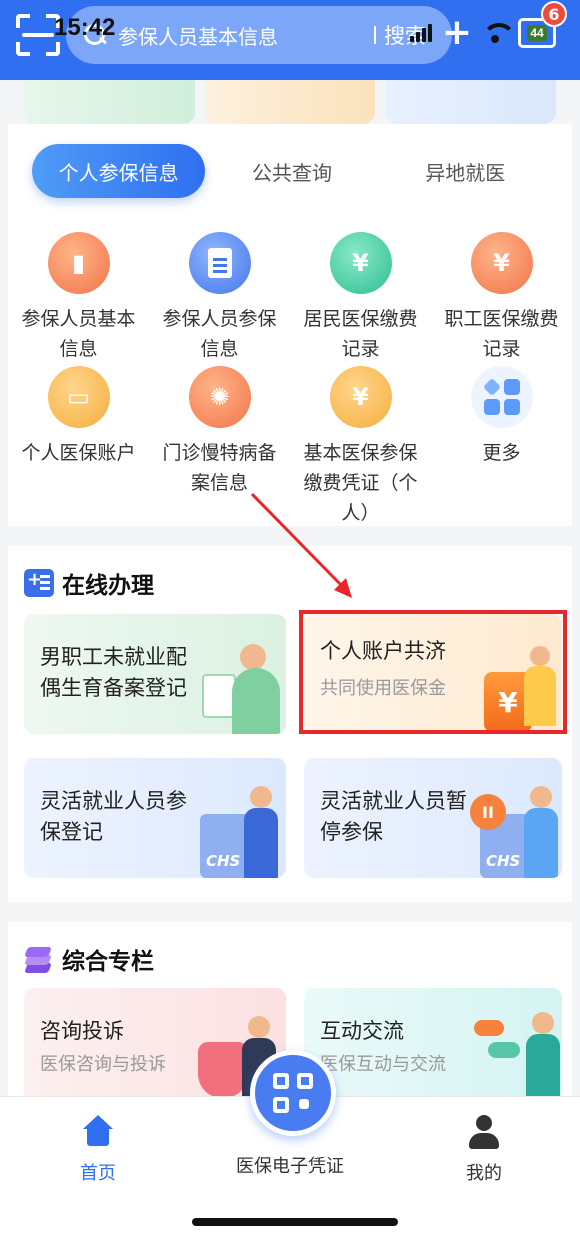 This screenshot has width=580, height=1238. What do you see at coordinates (499, 33) in the screenshot?
I see `wifi-icon` at bounding box center [499, 33].